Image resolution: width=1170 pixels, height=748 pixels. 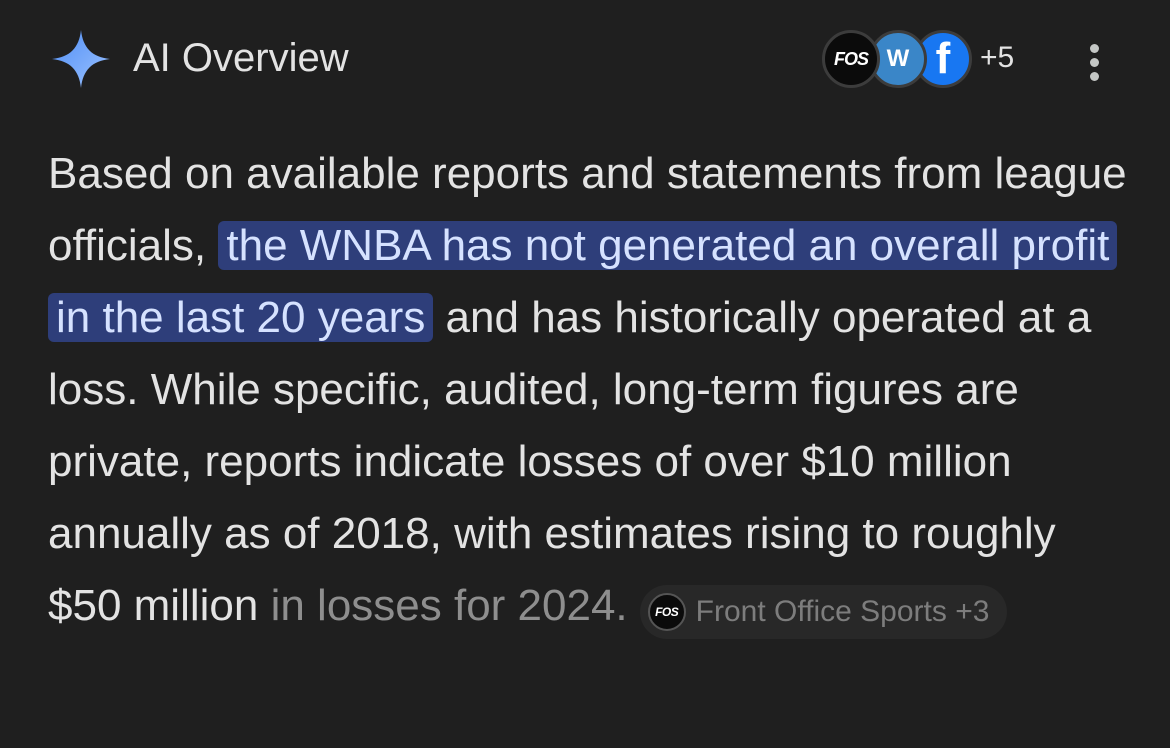 I want to click on sparkle-icon, so click(x=81, y=59).